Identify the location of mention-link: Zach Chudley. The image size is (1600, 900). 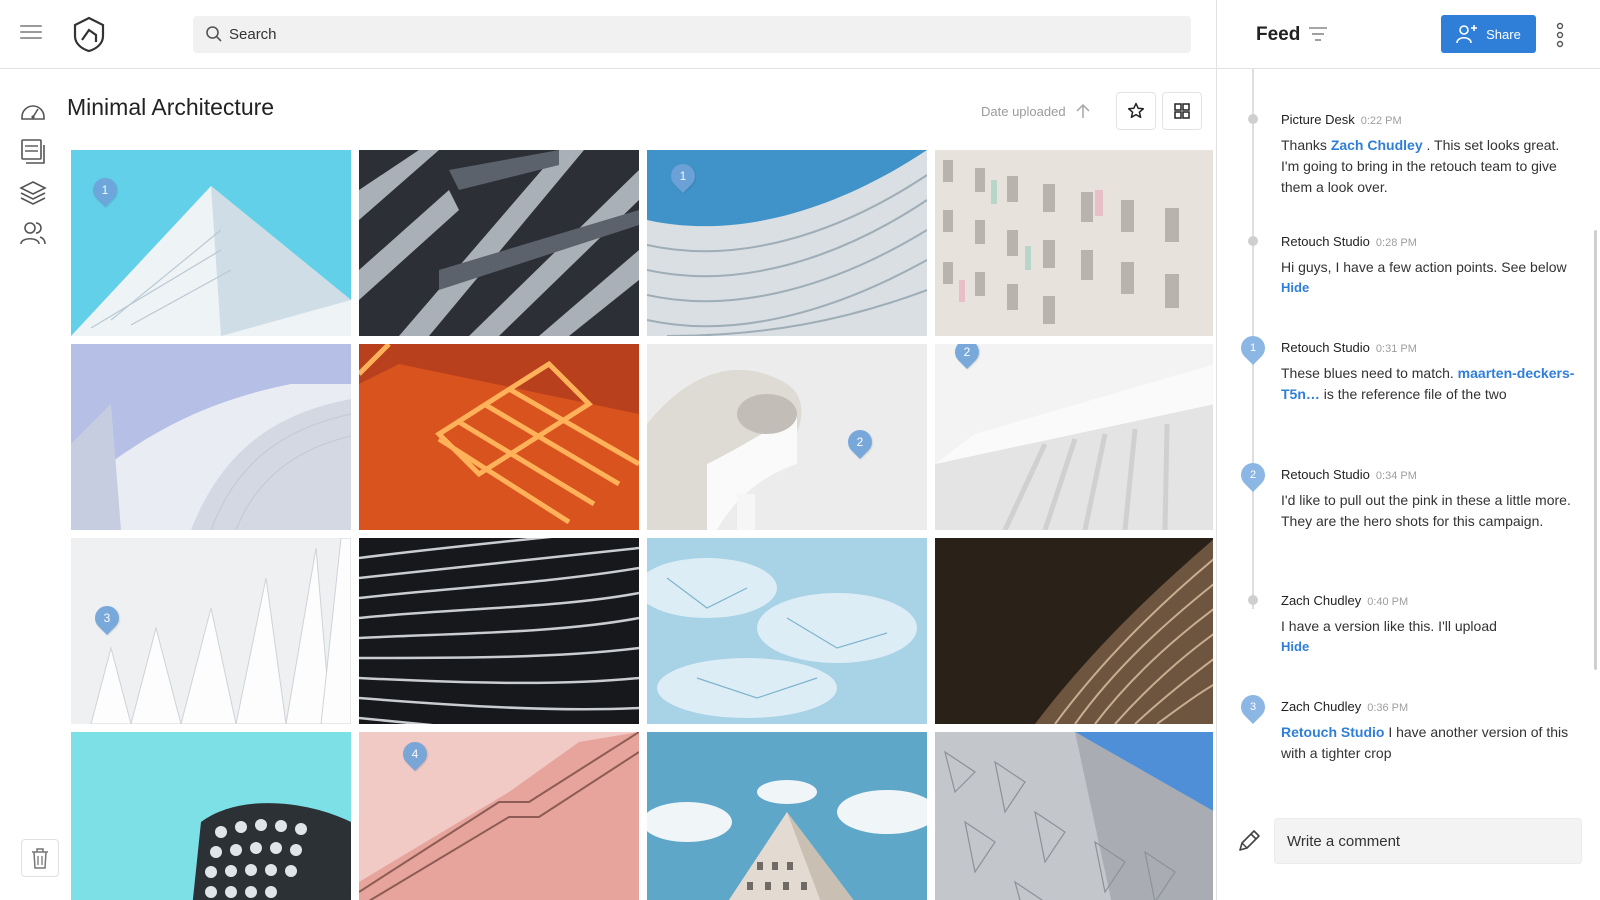
(1377, 145).